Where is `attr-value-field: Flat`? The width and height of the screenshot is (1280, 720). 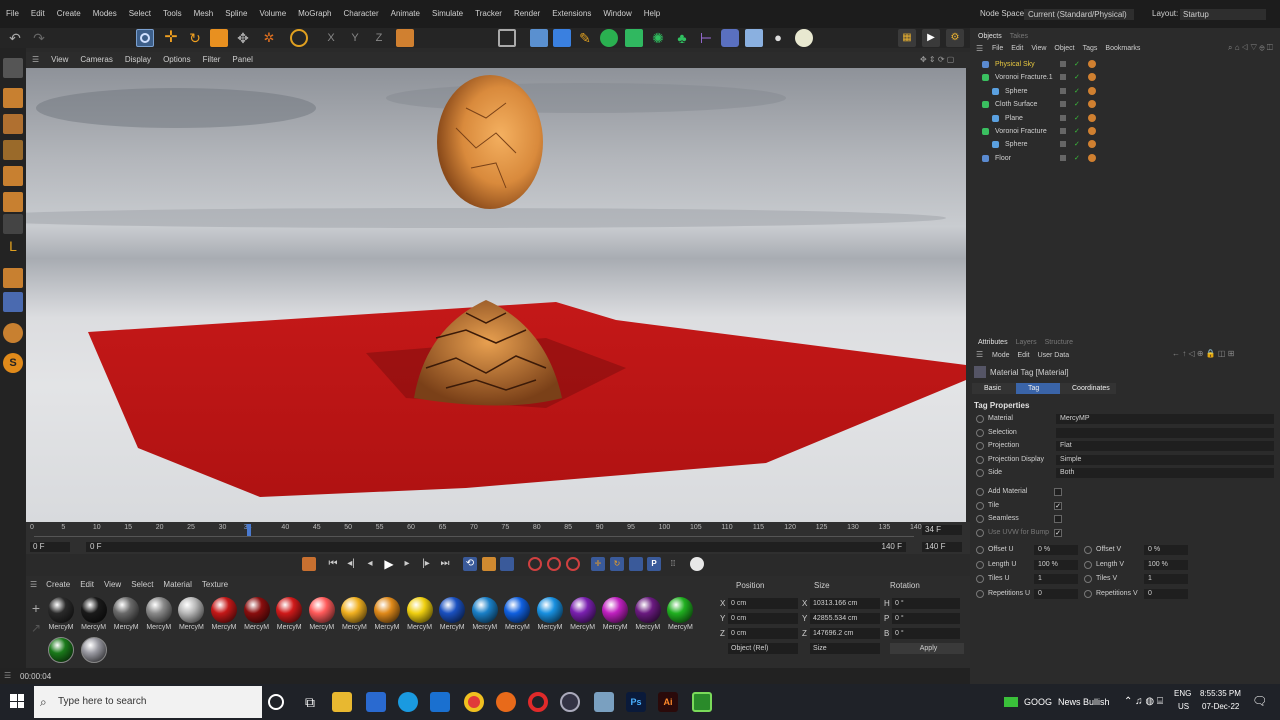 attr-value-field: Flat is located at coordinates (1165, 446).